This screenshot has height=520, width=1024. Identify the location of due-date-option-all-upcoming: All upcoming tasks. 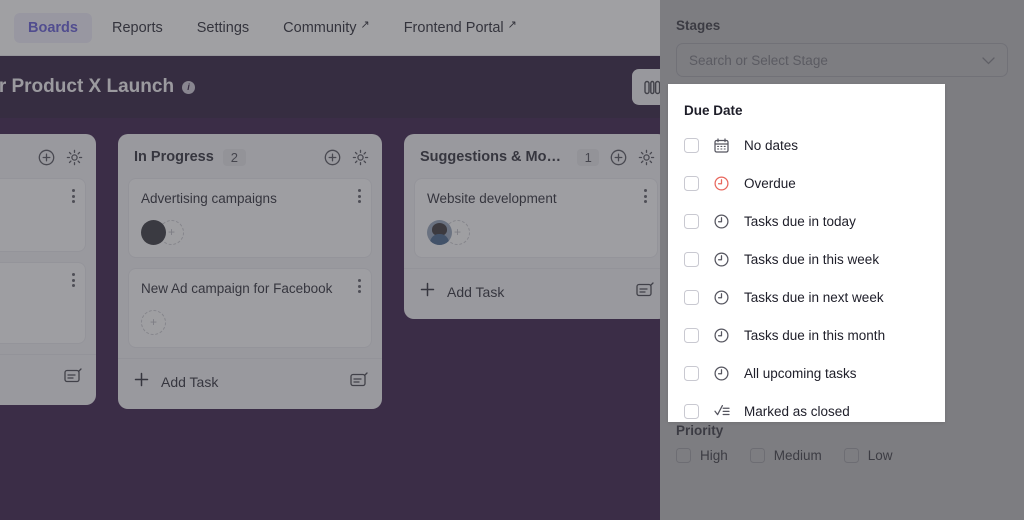
(806, 373).